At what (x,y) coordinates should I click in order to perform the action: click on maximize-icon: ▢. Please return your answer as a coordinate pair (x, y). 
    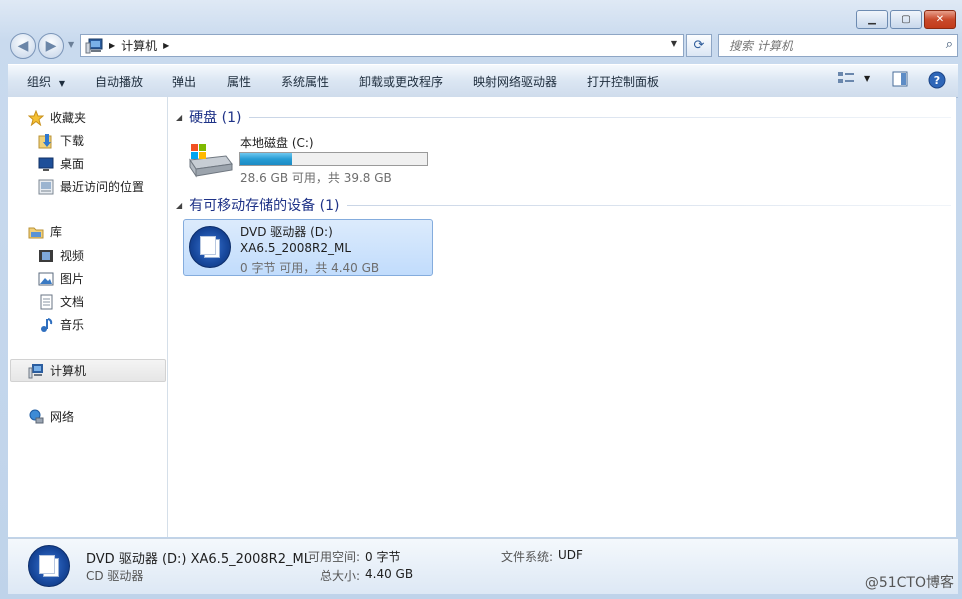
    Looking at the image, I should click on (906, 19).